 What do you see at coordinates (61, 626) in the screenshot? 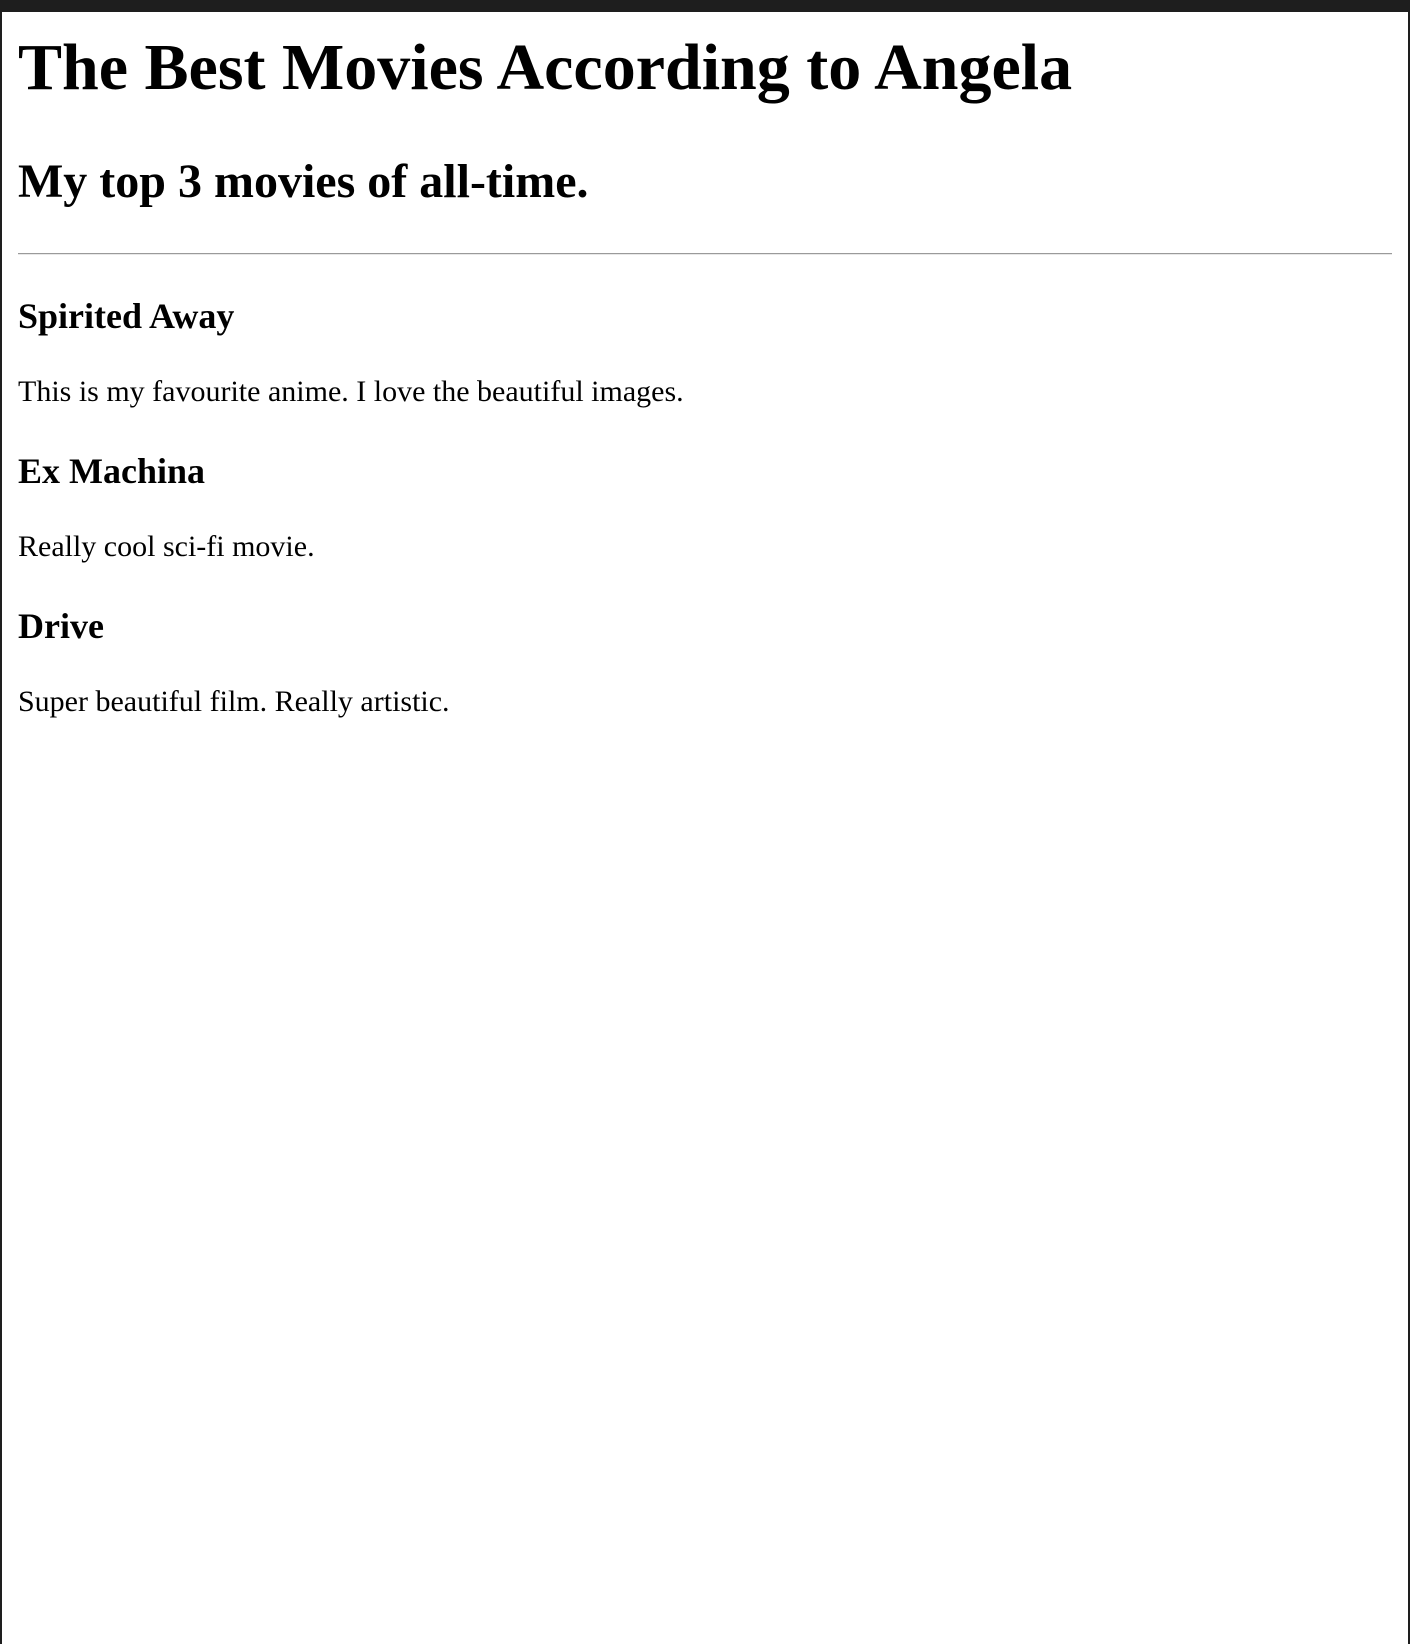
I see `movie-title: Drive` at bounding box center [61, 626].